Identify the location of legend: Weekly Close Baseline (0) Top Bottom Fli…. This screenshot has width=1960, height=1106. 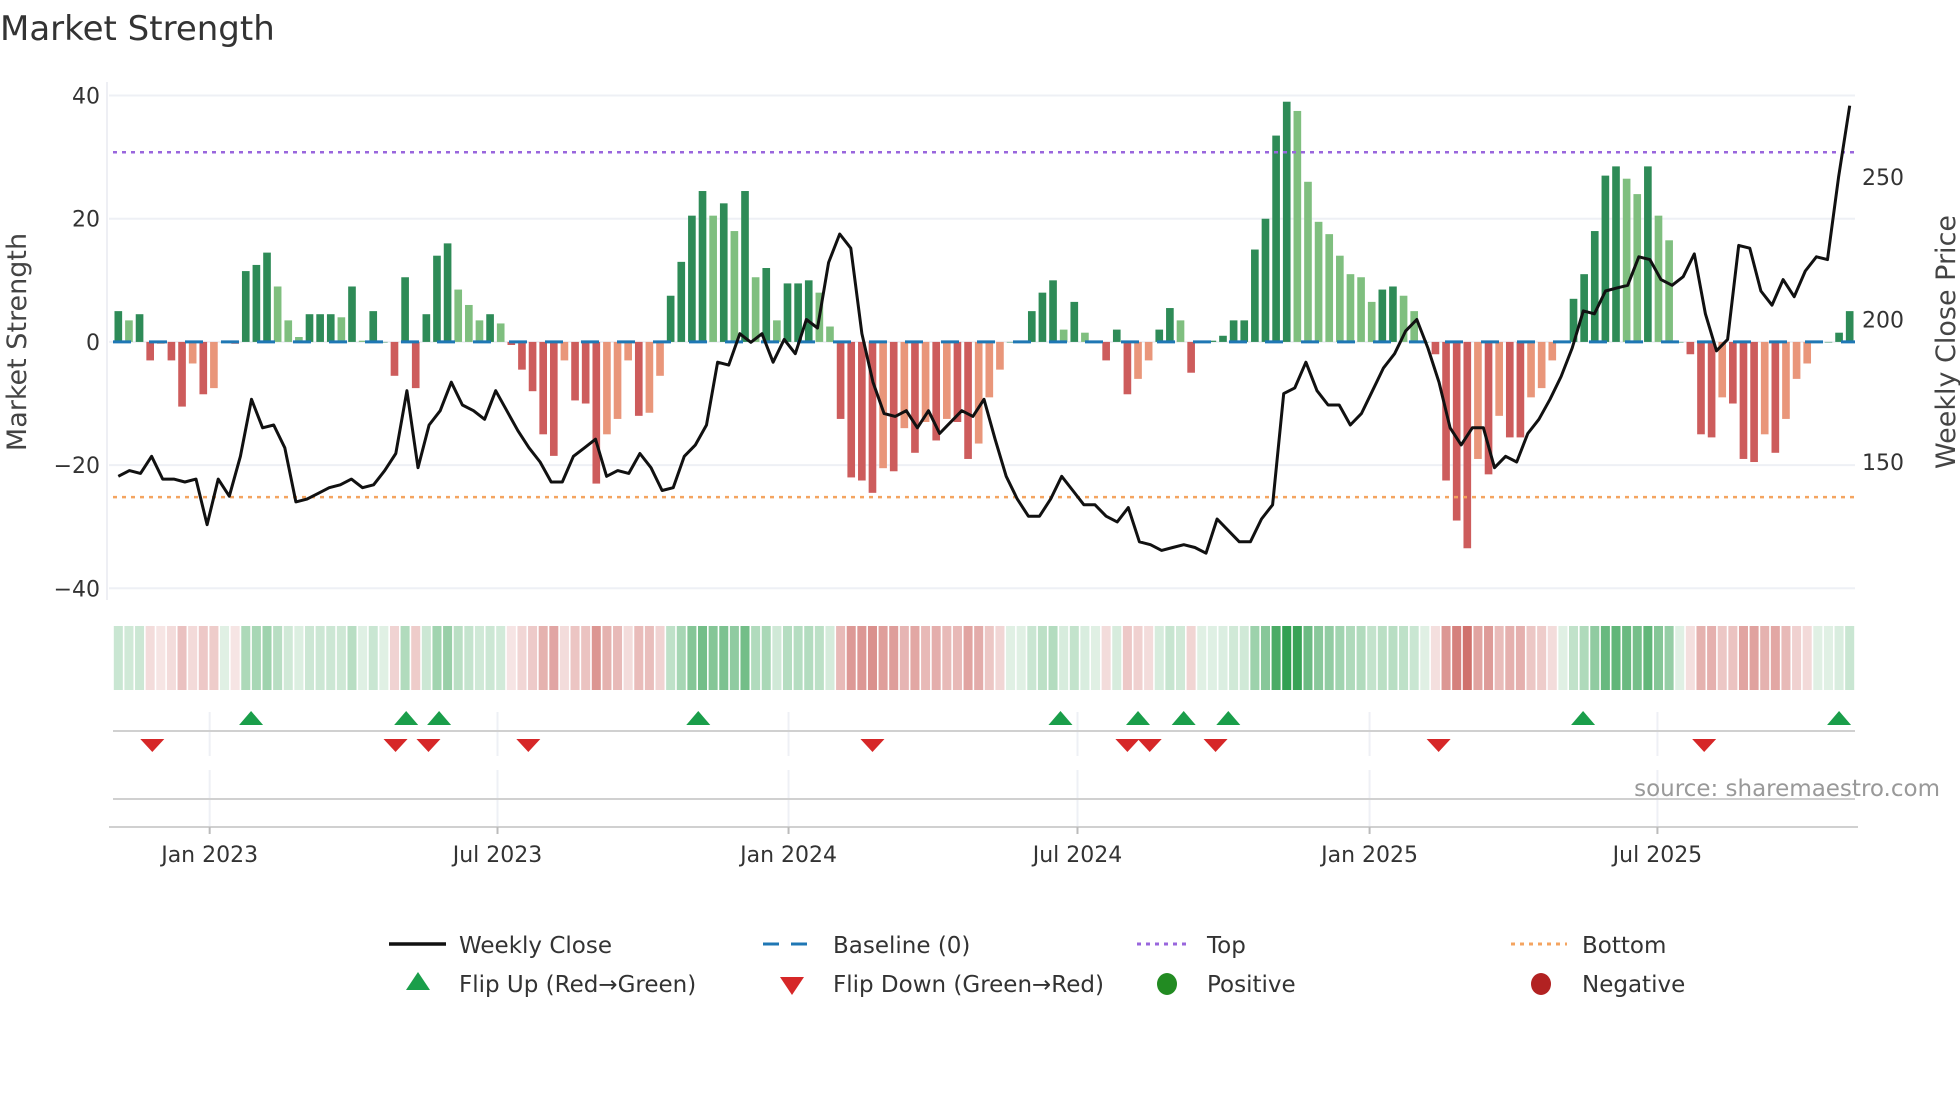
(1037, 965).